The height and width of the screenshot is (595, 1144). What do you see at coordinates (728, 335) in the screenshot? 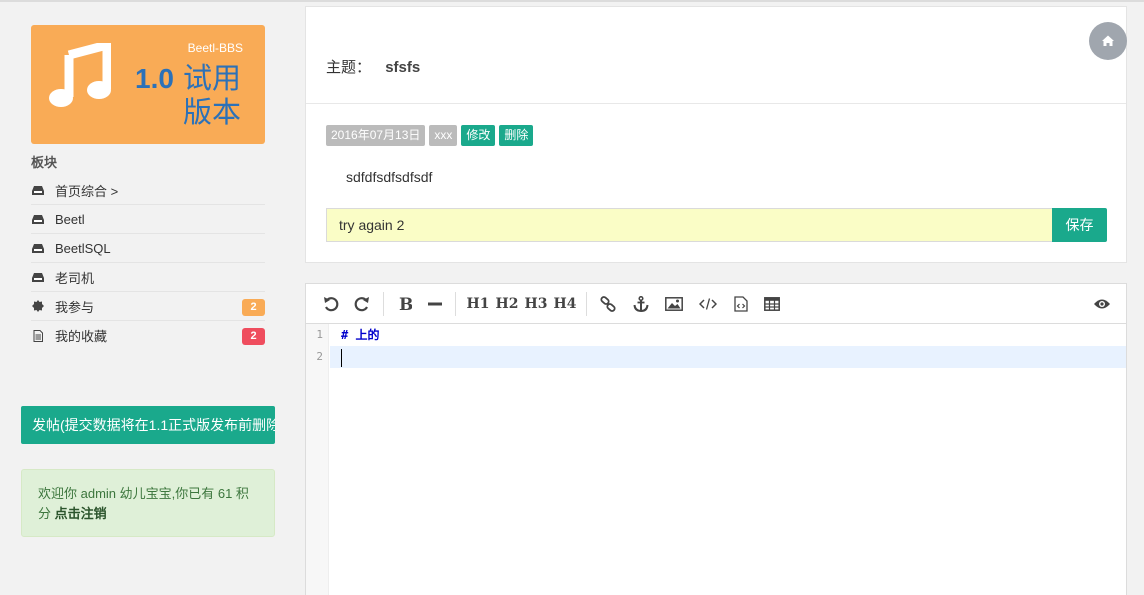
I see `code-line: # 上的` at bounding box center [728, 335].